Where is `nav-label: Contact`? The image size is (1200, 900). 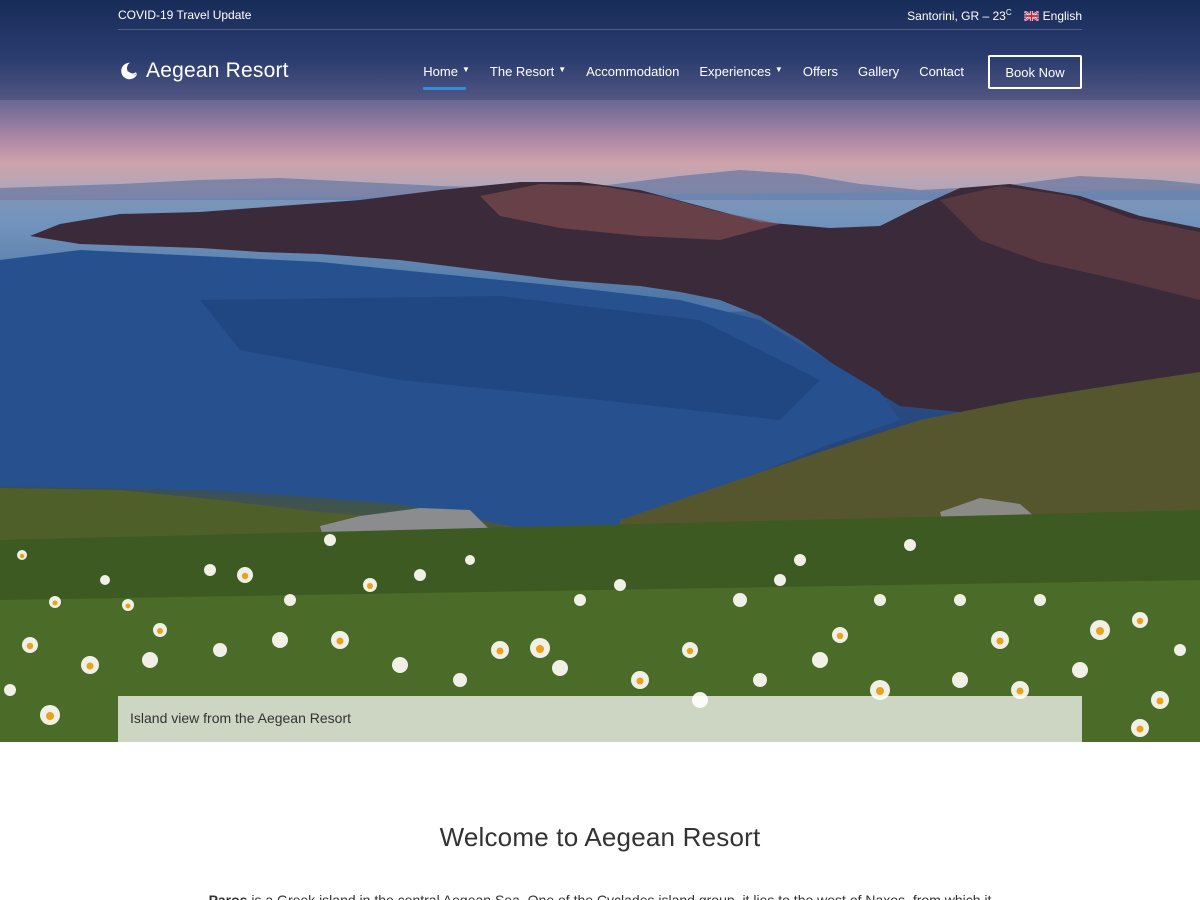
nav-label: Contact is located at coordinates (941, 71).